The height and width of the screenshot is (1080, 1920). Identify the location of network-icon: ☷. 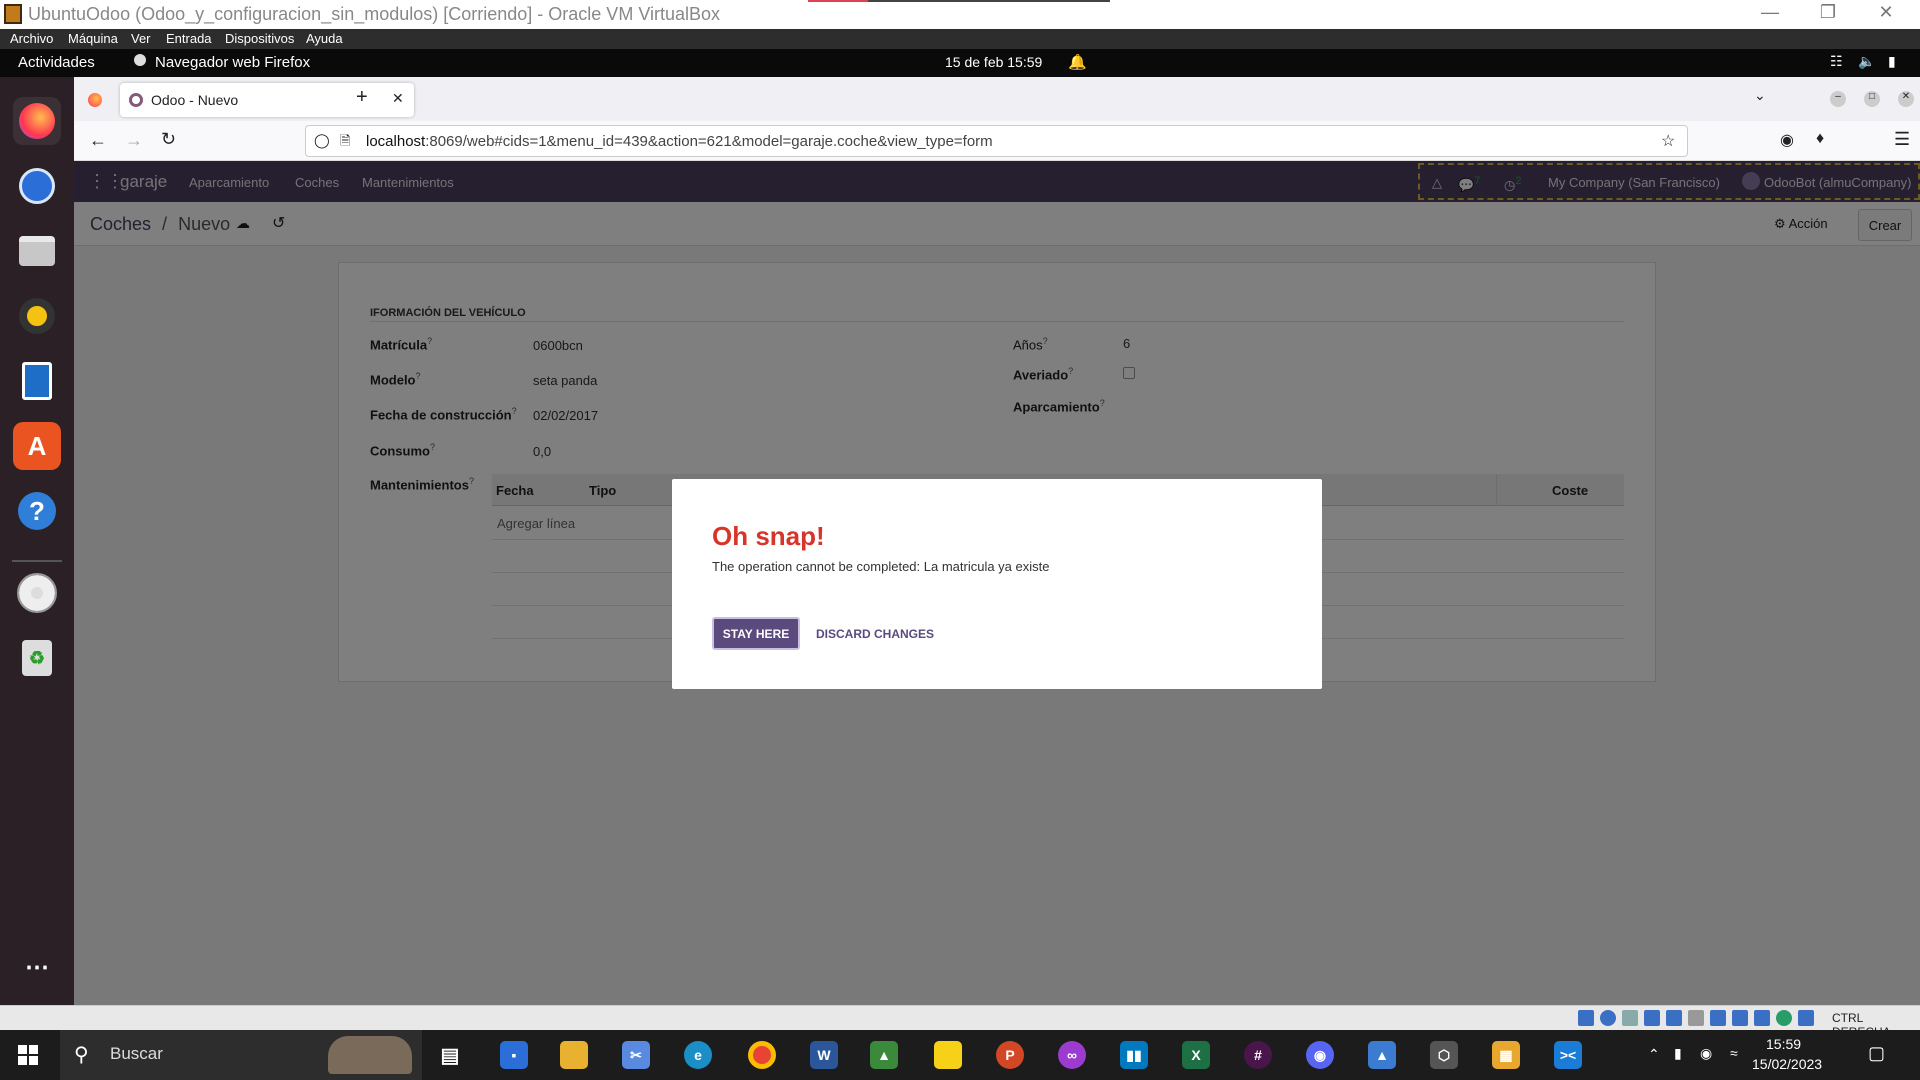
(1836, 61).